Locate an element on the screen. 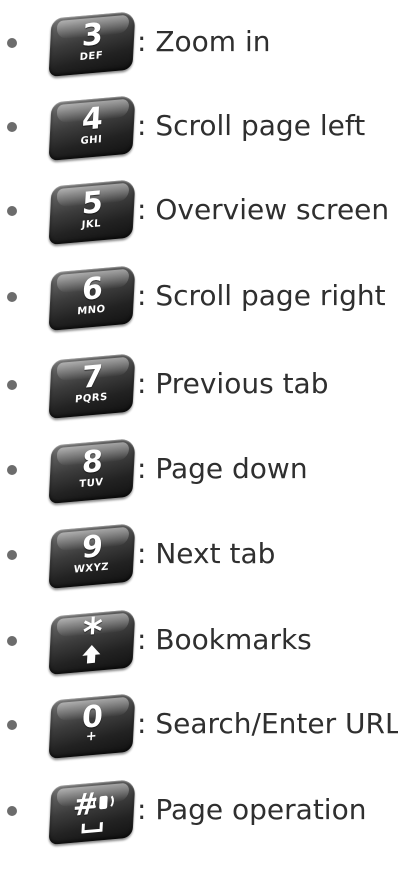  shift-arrow-icon is located at coordinates (92, 642).